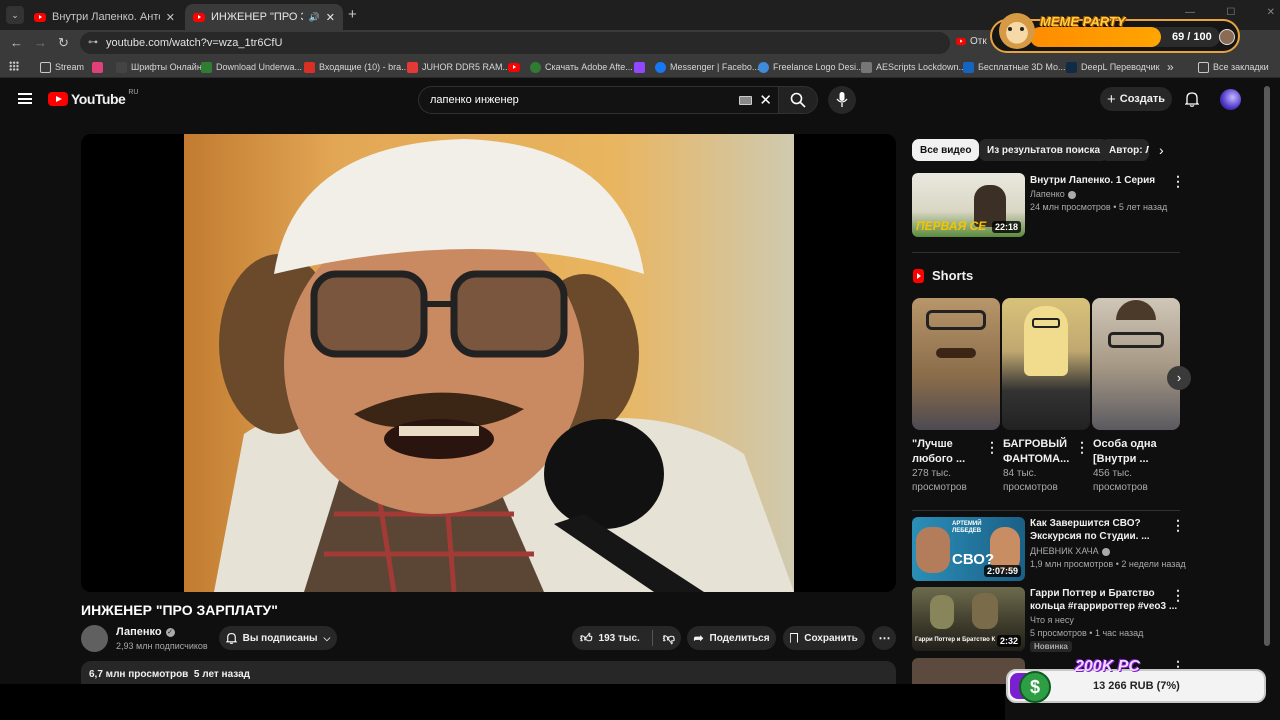 The image size is (1280, 720). Describe the element at coordinates (1179, 378) in the screenshot. I see `shorts-next-button: ›` at that location.